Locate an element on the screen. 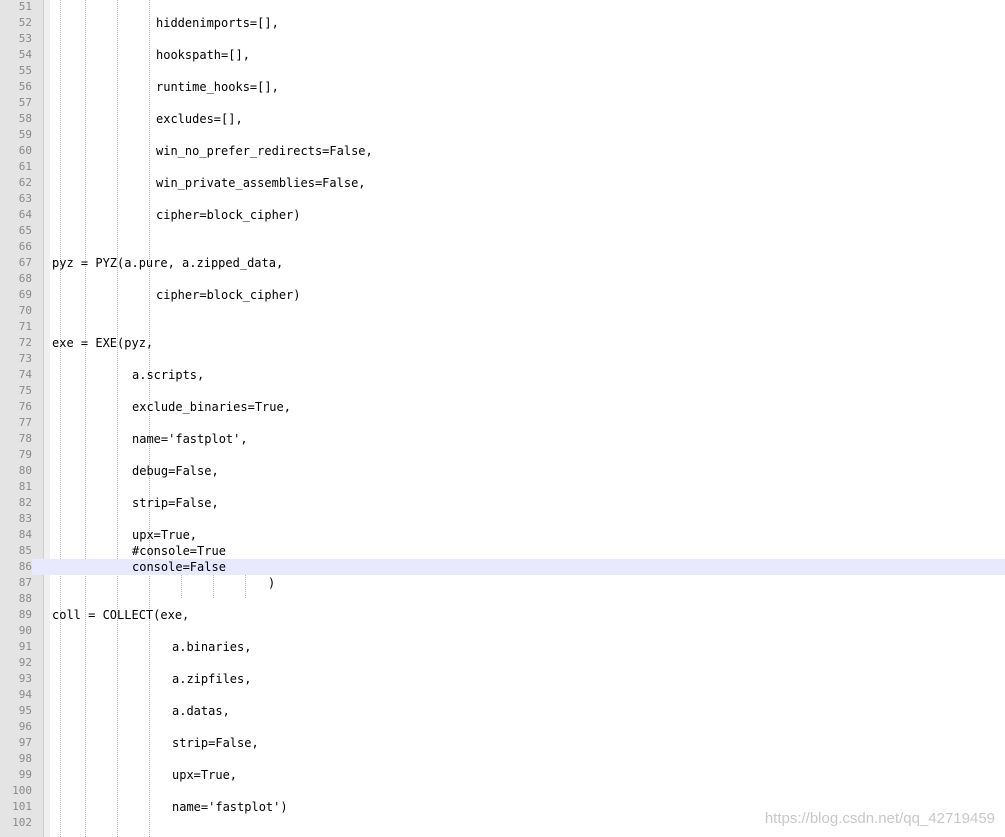  line-number: 64 is located at coordinates (25, 214).